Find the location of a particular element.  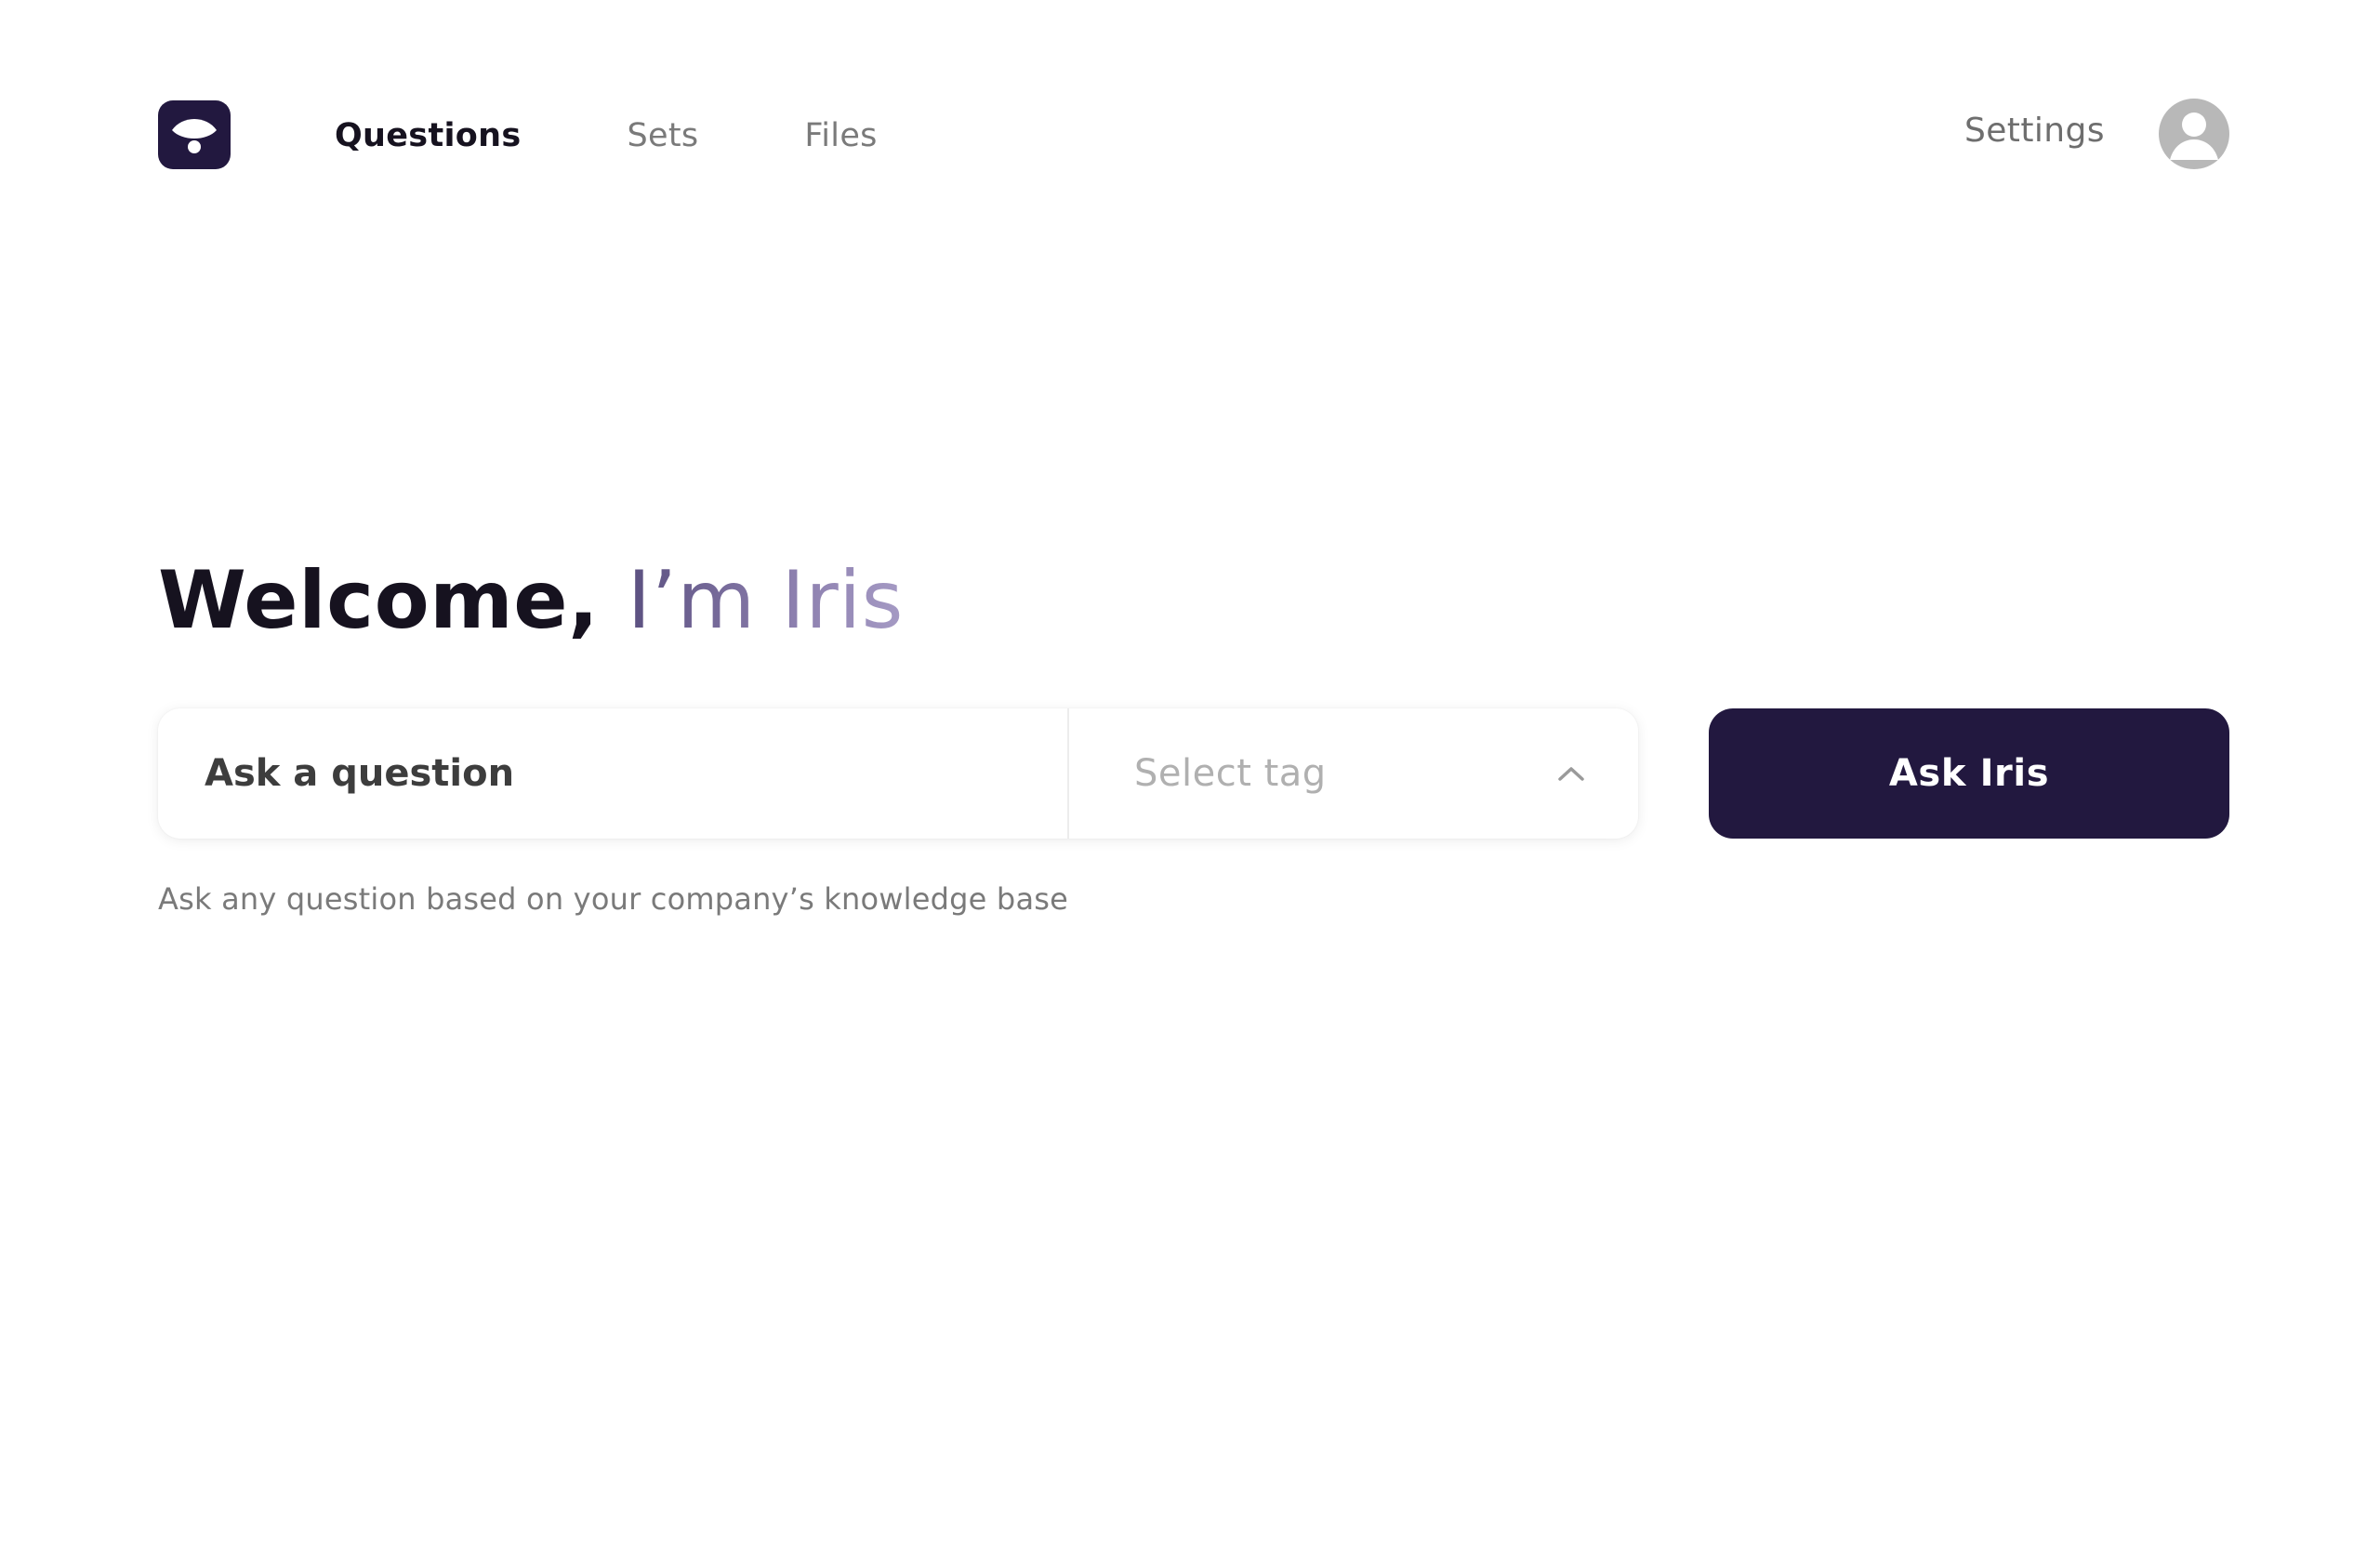

welcome-prefix: Welcome, is located at coordinates (393, 600).